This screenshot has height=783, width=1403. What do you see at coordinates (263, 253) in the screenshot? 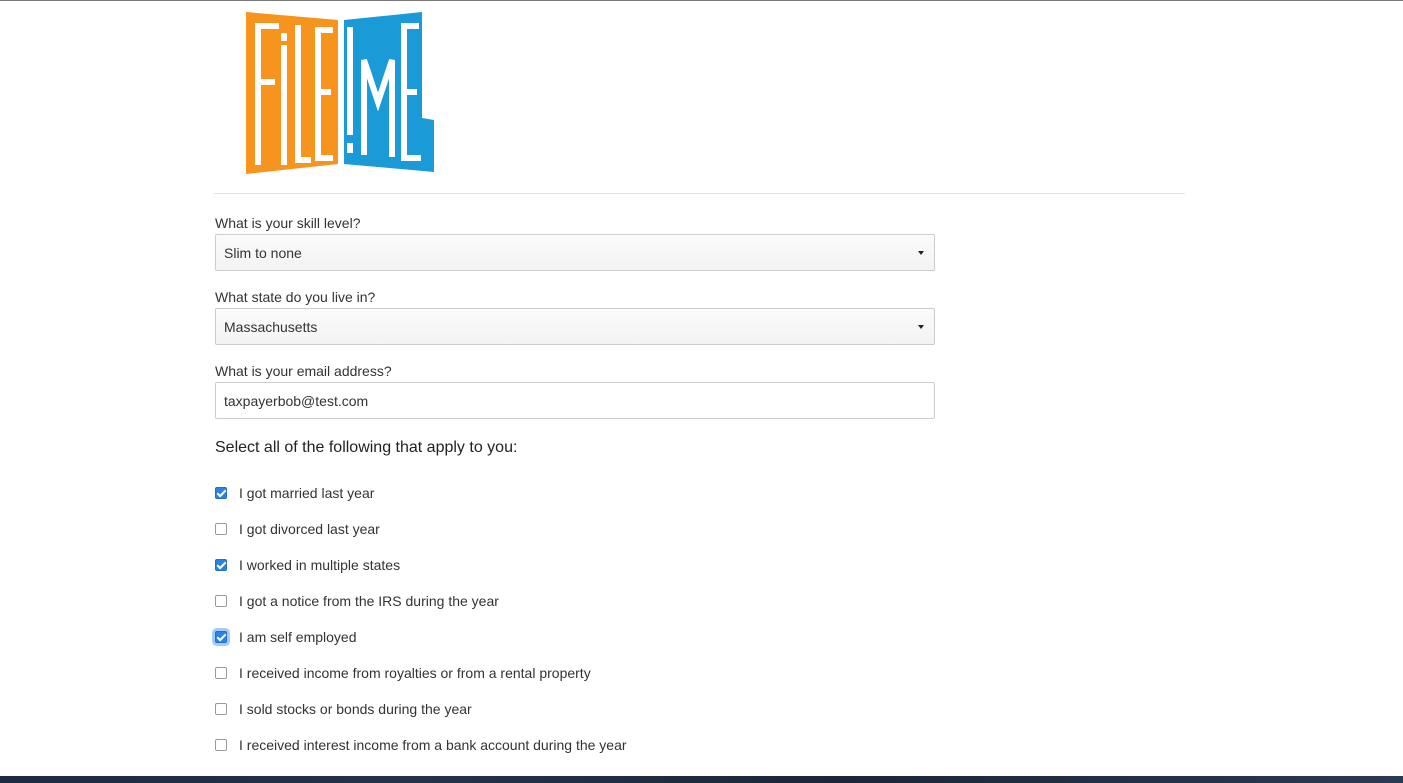
I see `skill-level-value: Slim to none` at bounding box center [263, 253].